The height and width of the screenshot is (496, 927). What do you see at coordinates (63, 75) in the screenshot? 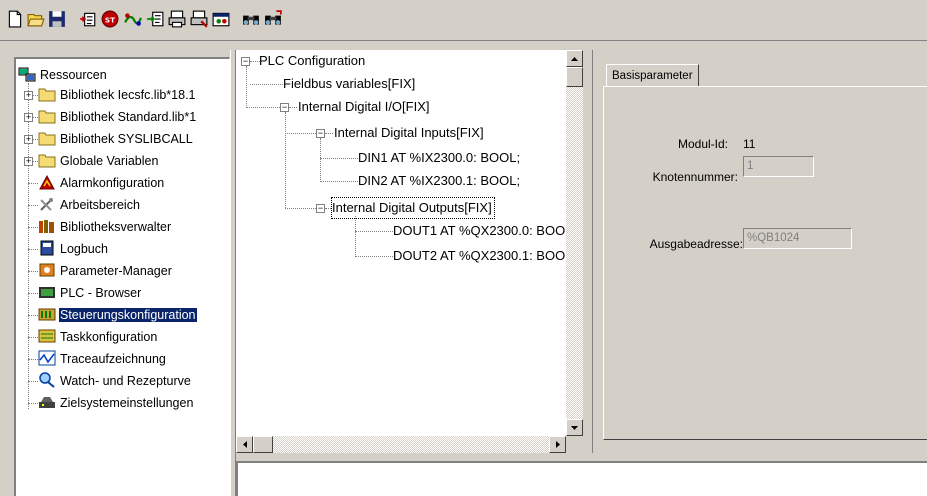
I see `resources-root: Ressourcen` at bounding box center [63, 75].